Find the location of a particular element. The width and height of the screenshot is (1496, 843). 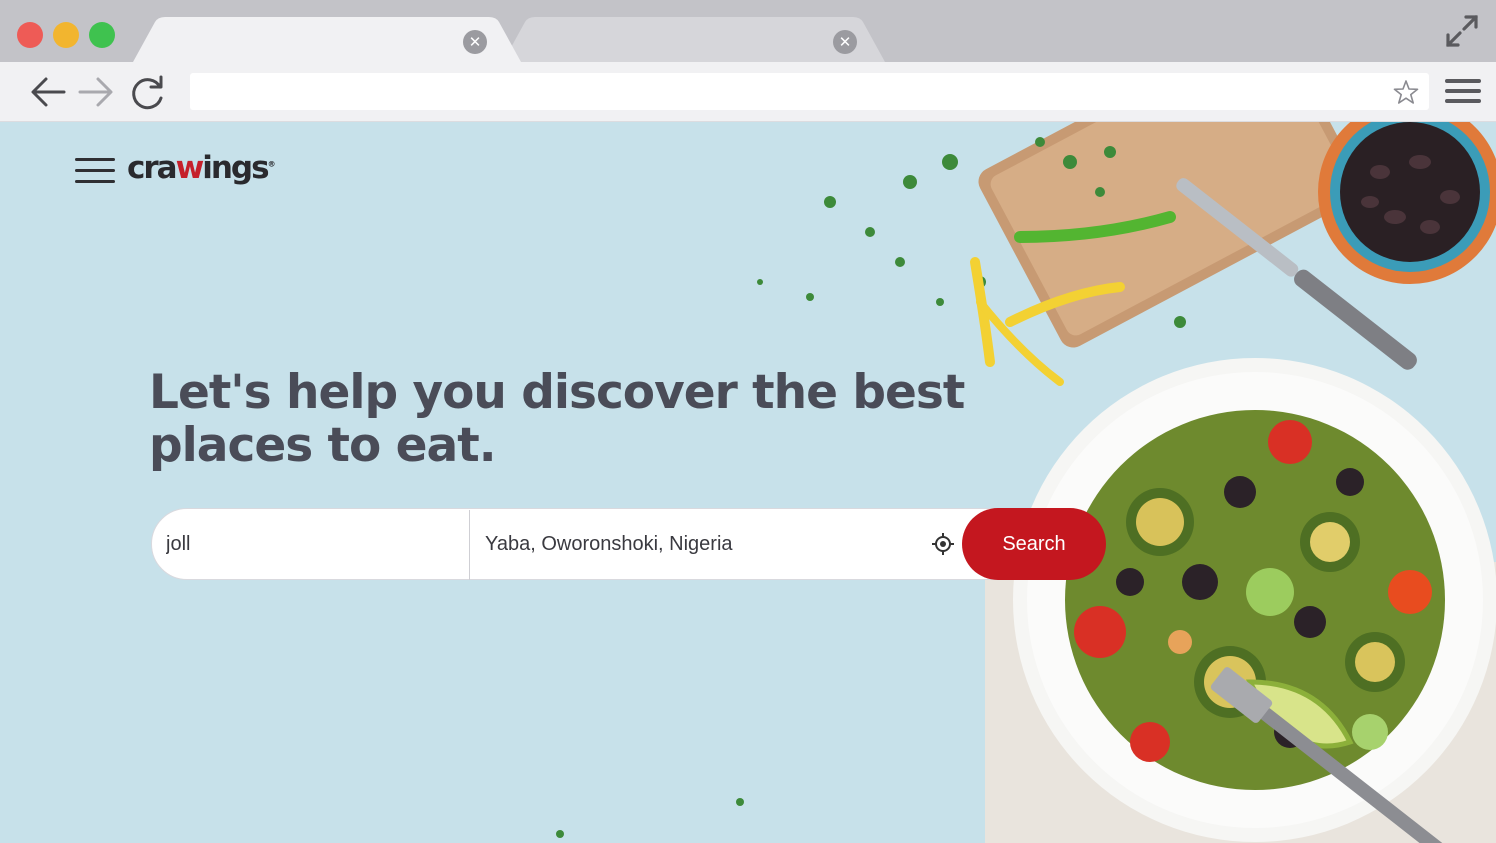

search-button: Search is located at coordinates (1034, 544).